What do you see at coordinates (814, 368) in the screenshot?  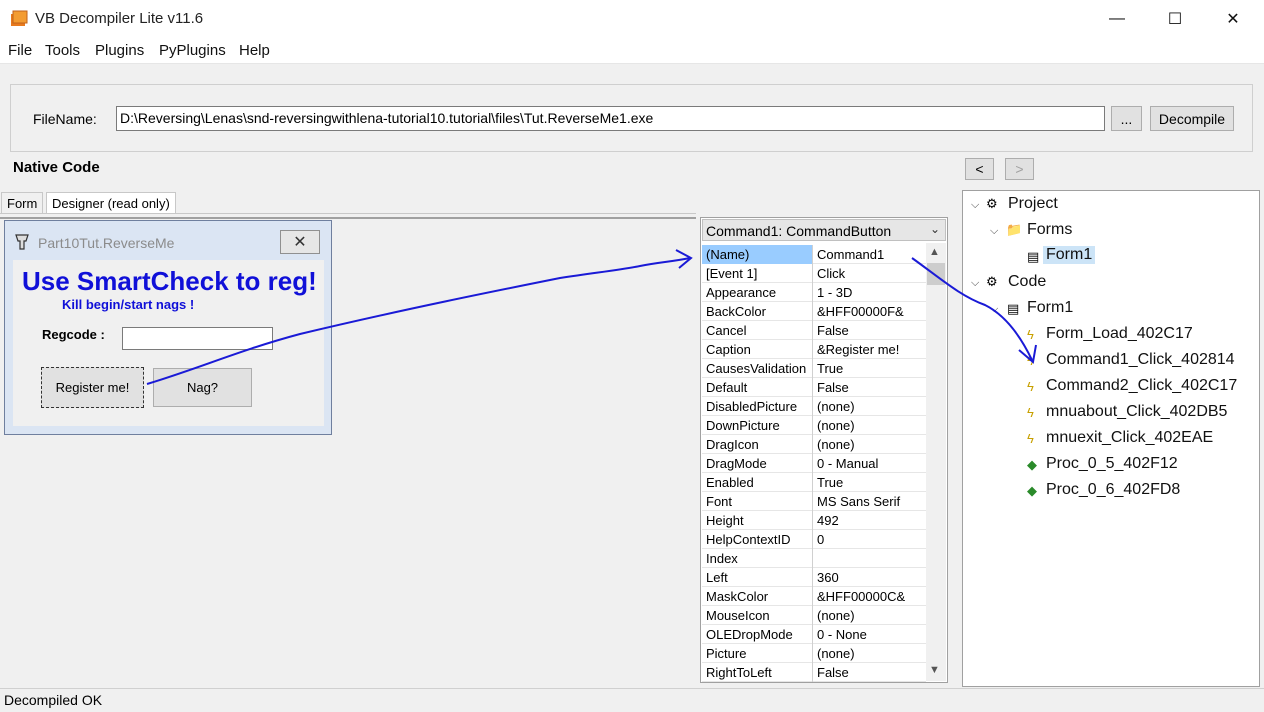 I see `property-row: CausesValidation True` at bounding box center [814, 368].